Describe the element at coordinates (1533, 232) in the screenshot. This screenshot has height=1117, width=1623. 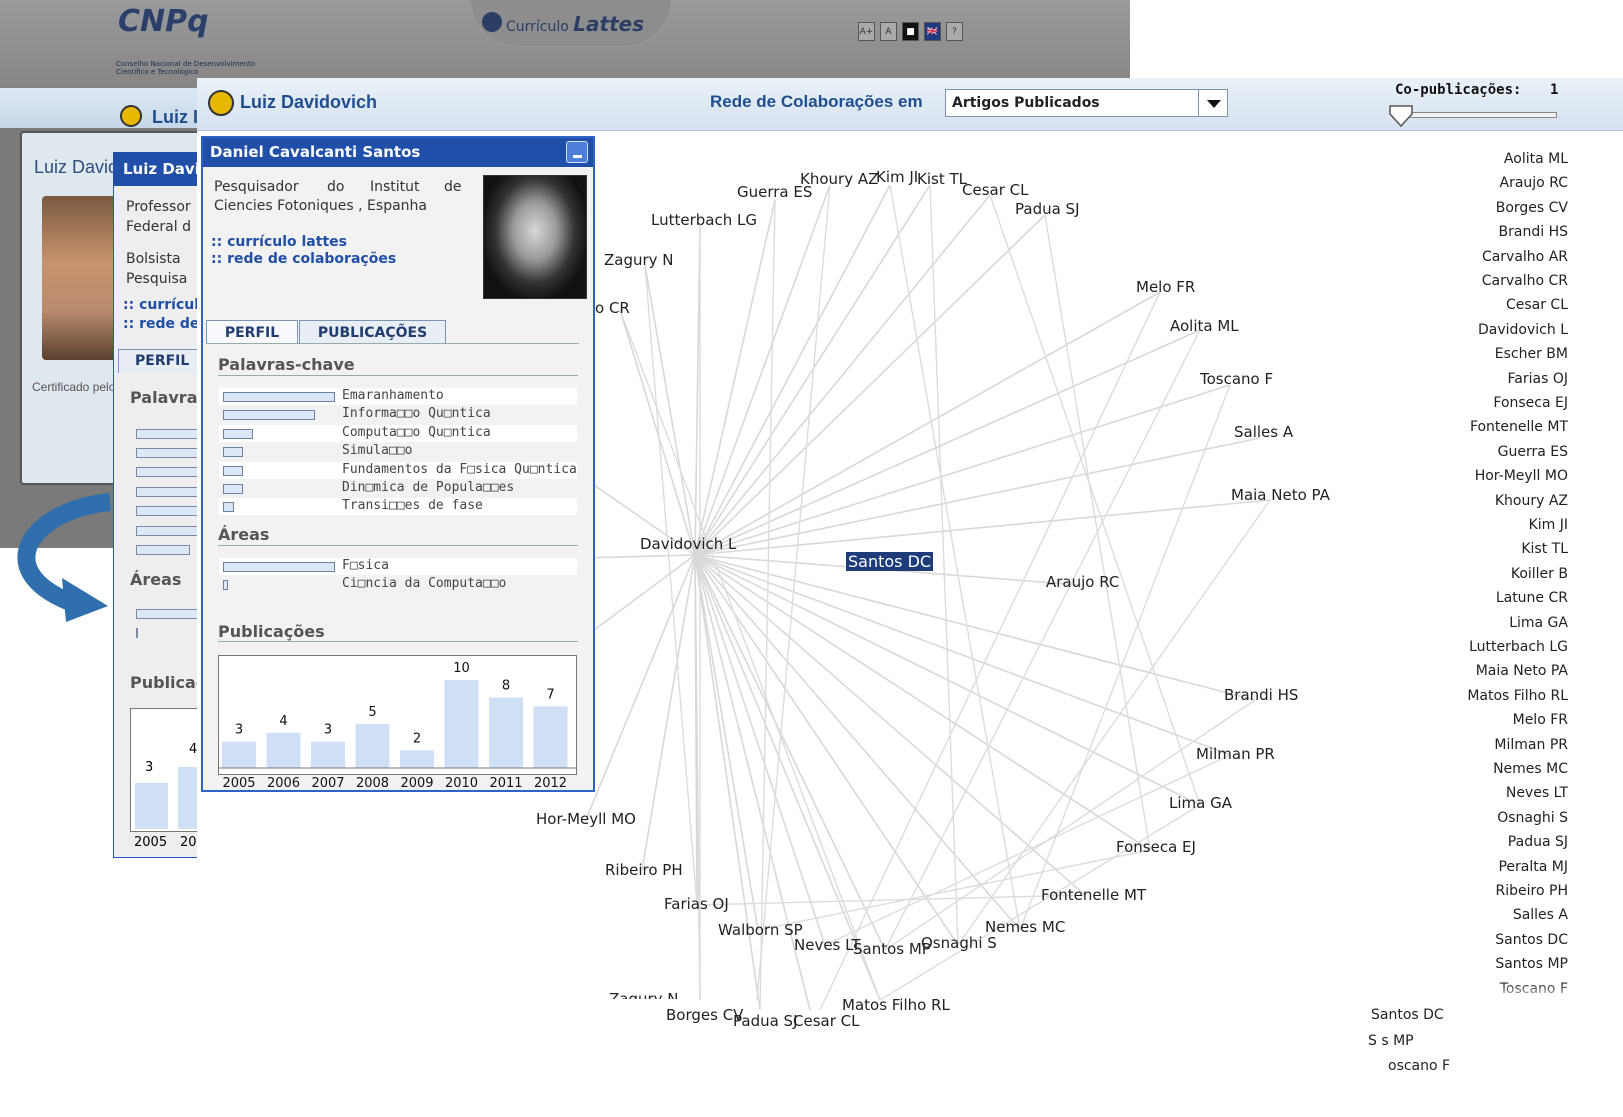
I see `author-list-item: Brandi HS` at that location.